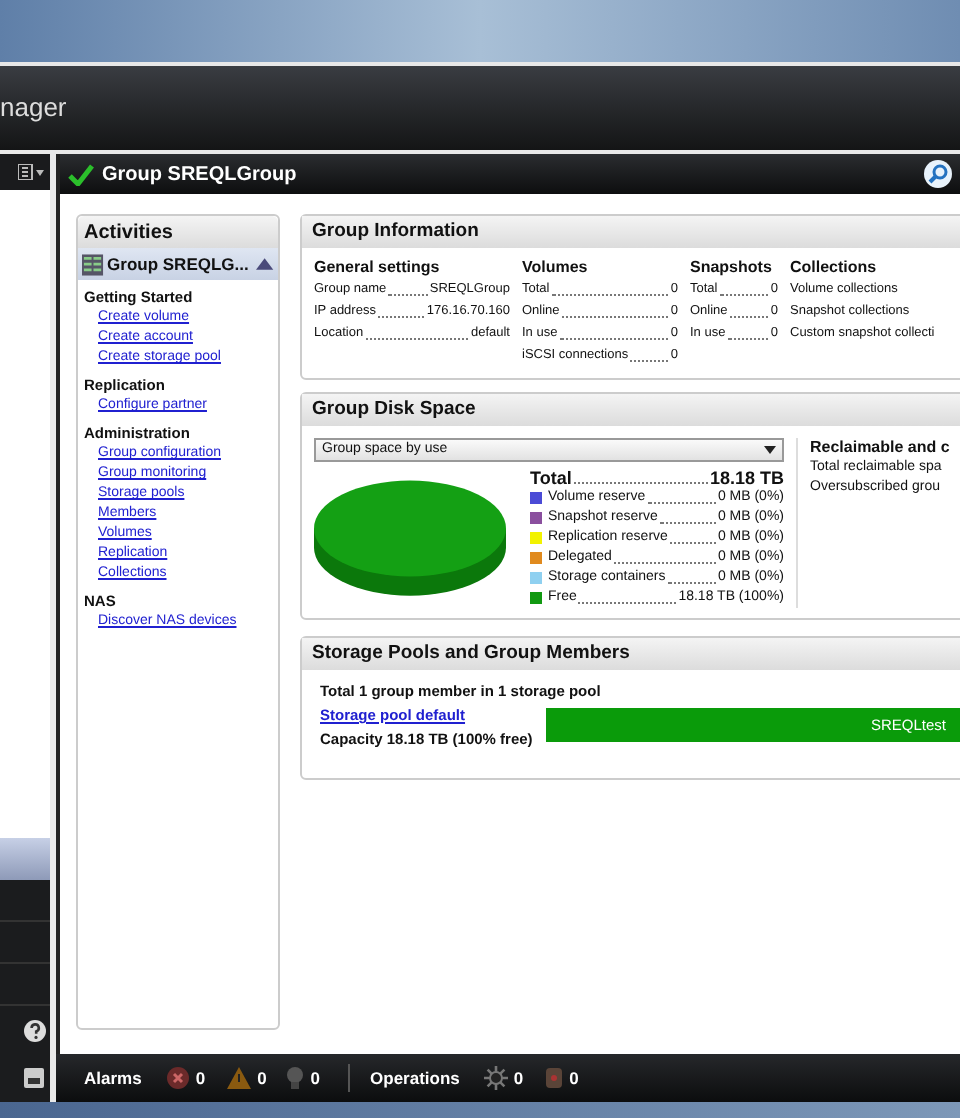  I want to click on column-heading: Volumes, so click(555, 268).